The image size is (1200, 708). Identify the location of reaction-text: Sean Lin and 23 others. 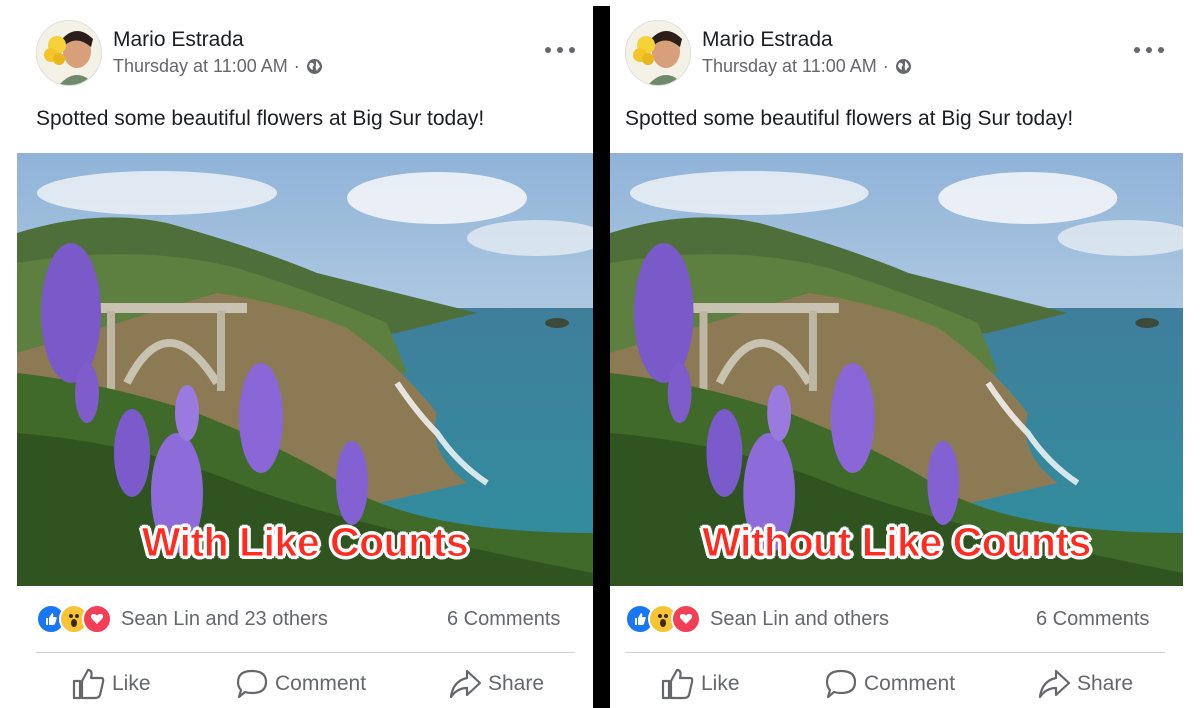
(224, 619).